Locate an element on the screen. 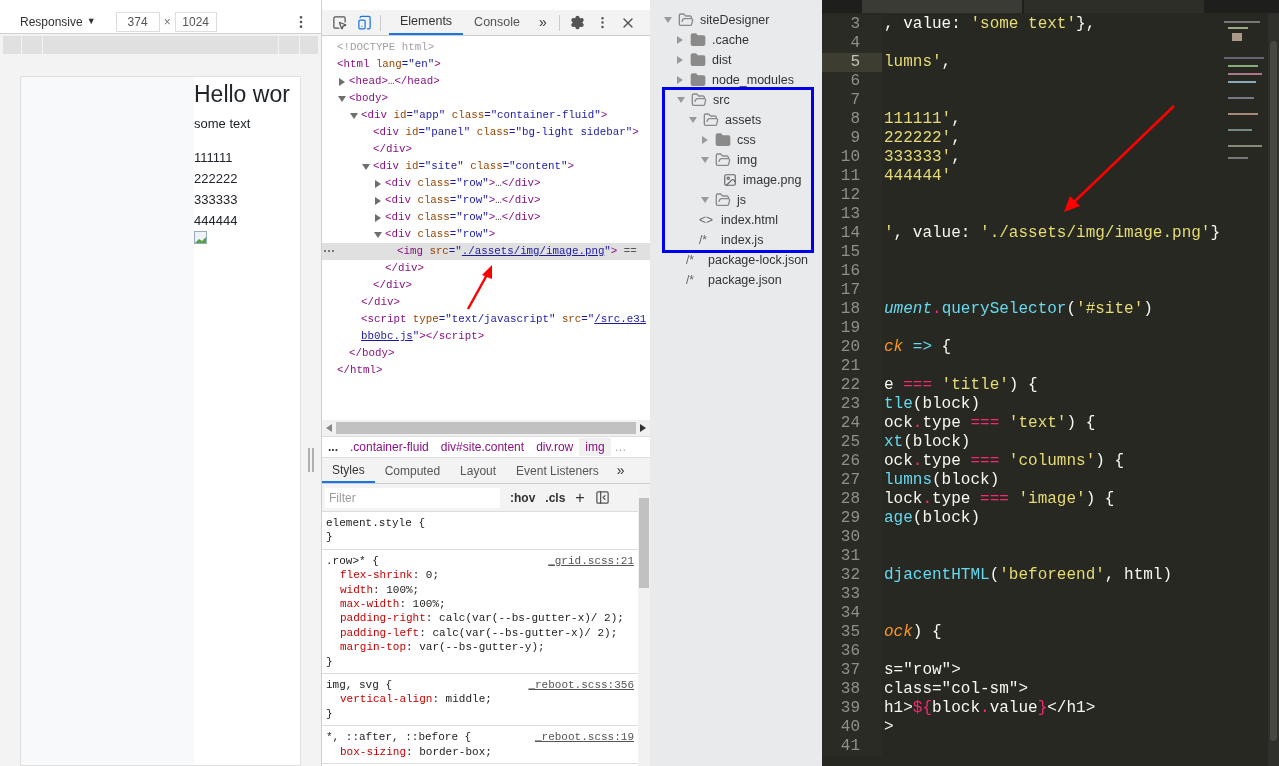 This screenshot has height=766, width=1279. settings-icon is located at coordinates (577, 22).